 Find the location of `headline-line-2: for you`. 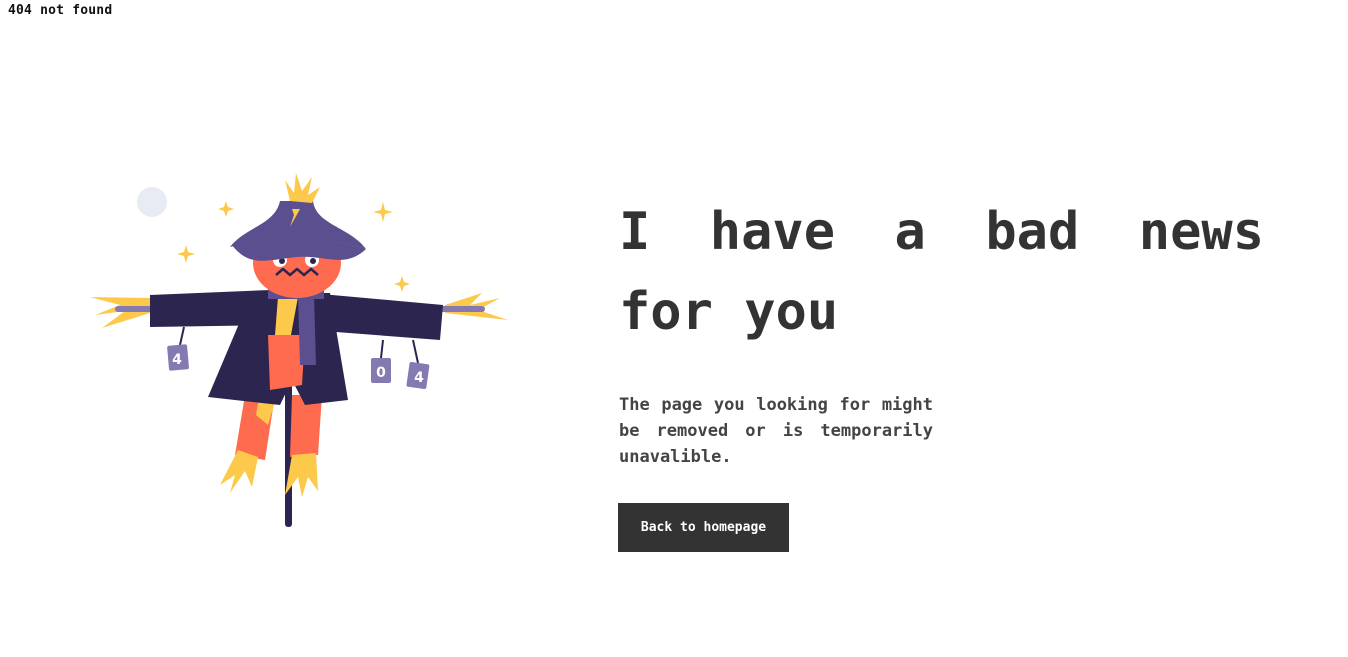

headline-line-2: for you is located at coordinates (729, 312).